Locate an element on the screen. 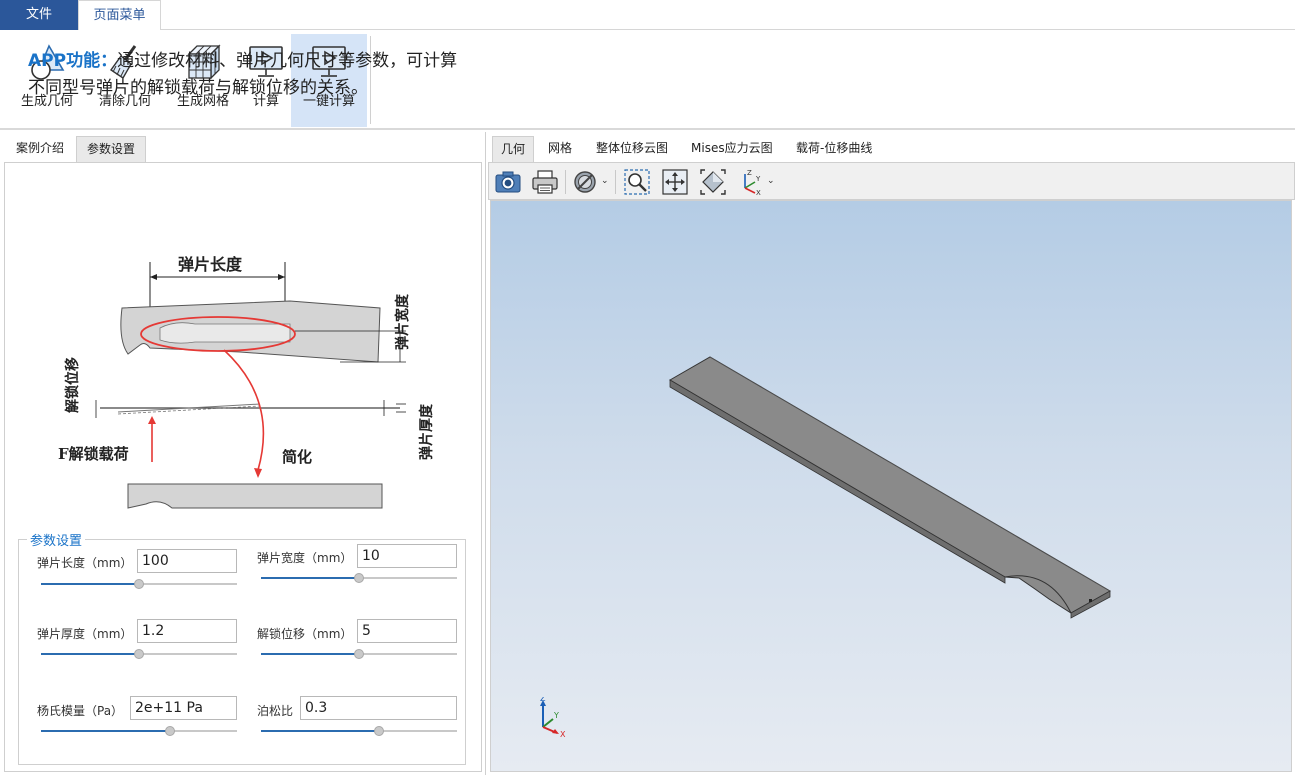 This screenshot has width=1295, height=775. camera-icon is located at coordinates (508, 182).